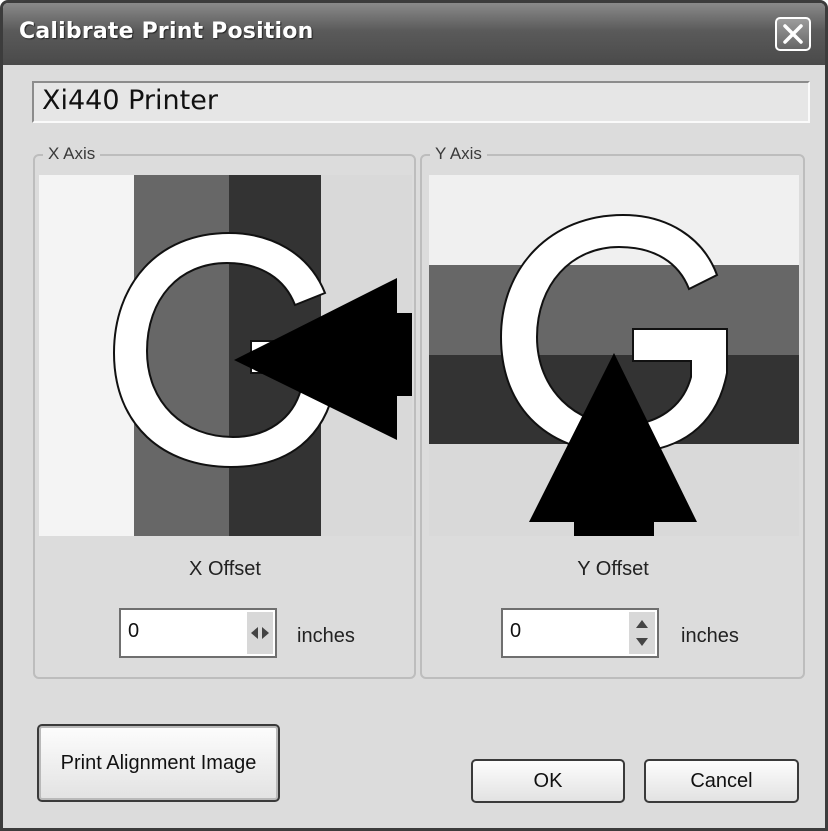 Image resolution: width=828 pixels, height=831 pixels. I want to click on y-offset-input: 0, so click(580, 633).